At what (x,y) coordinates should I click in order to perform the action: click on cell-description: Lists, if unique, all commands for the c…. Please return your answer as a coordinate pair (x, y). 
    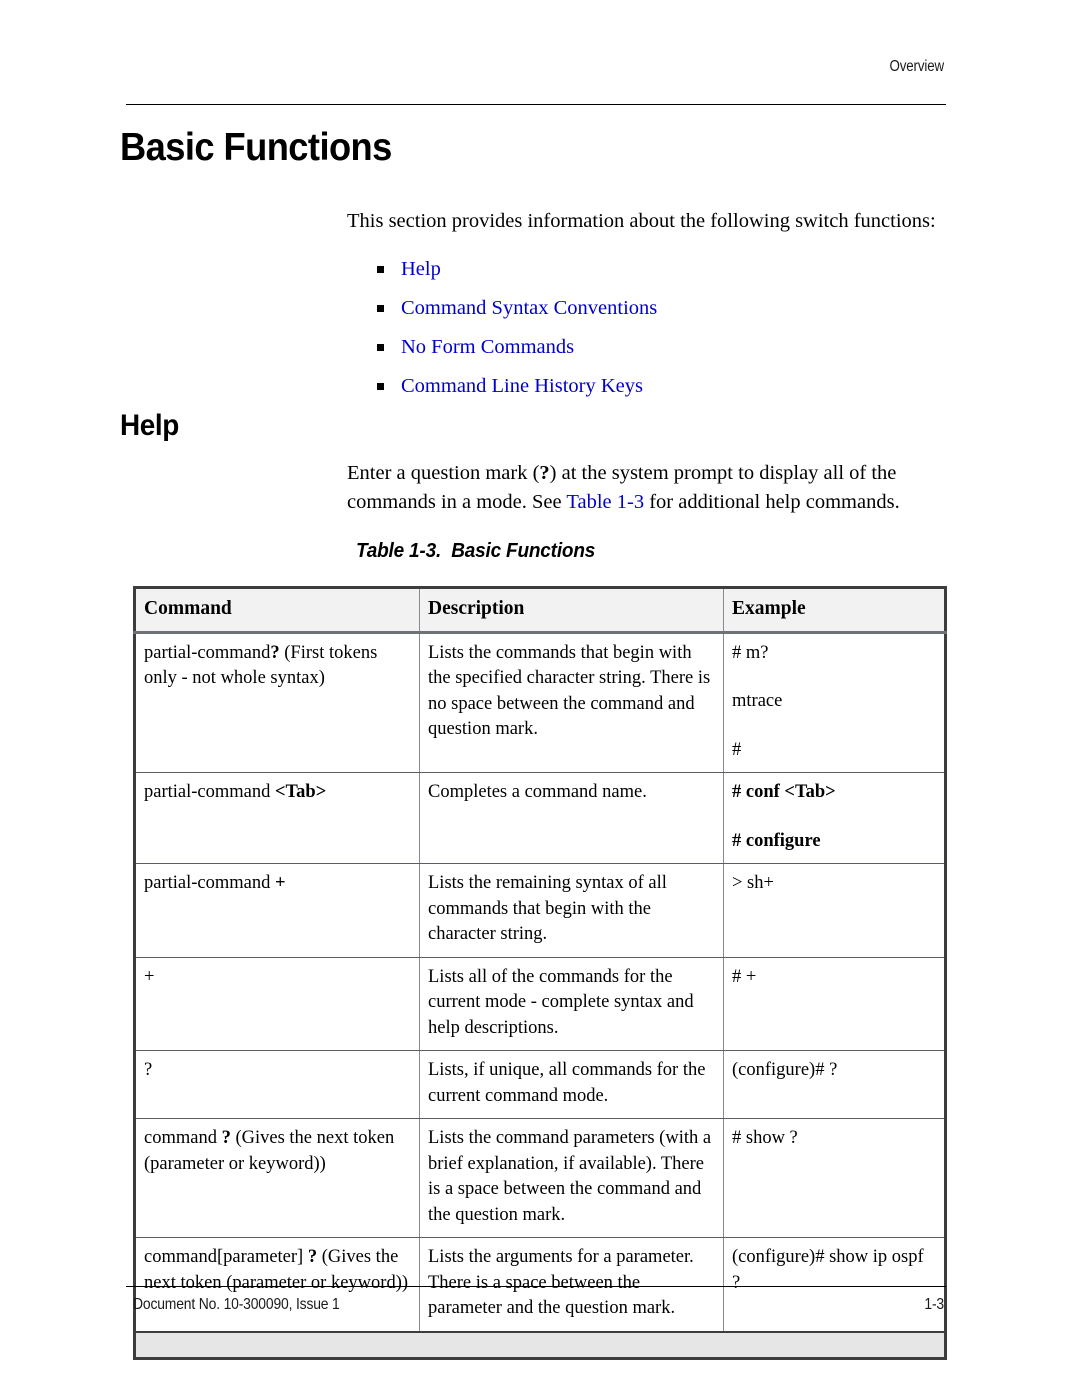
    Looking at the image, I should click on (571, 1084).